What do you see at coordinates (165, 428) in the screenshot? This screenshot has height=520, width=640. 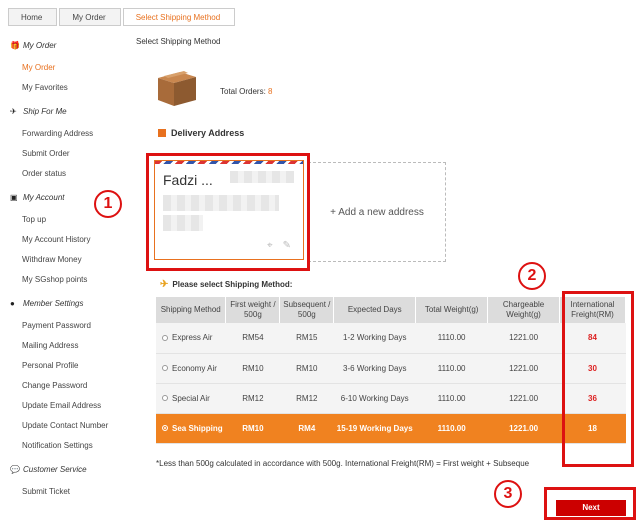 I see `radio-sea-shipping` at bounding box center [165, 428].